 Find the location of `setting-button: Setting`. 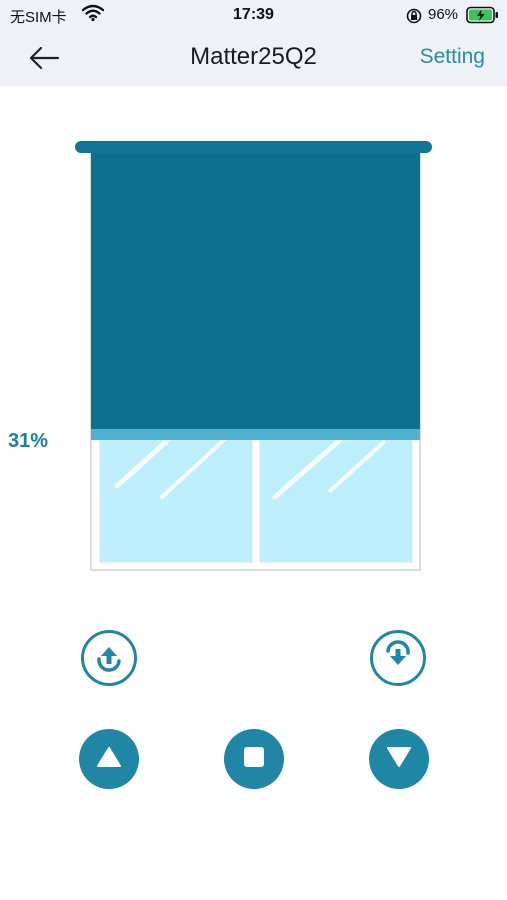

setting-button: Setting is located at coordinates (452, 57).